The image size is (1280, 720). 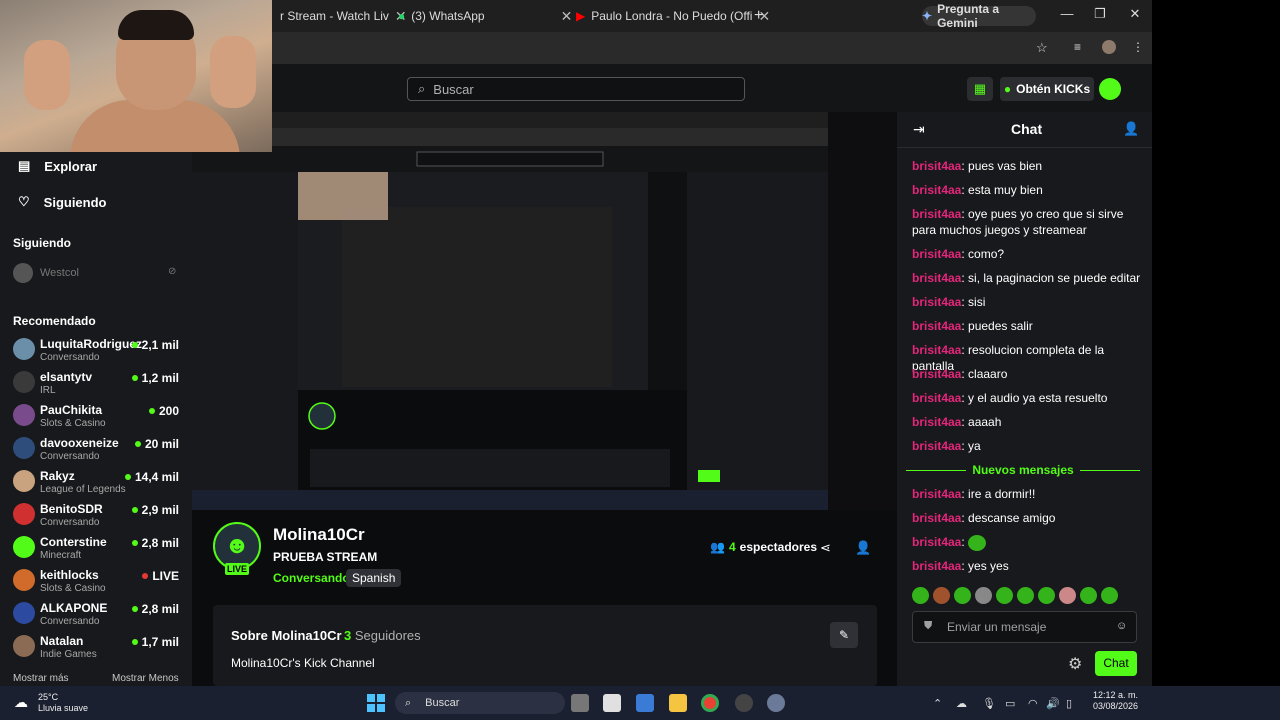 What do you see at coordinates (776, 703) in the screenshot?
I see `settings-app-icon` at bounding box center [776, 703].